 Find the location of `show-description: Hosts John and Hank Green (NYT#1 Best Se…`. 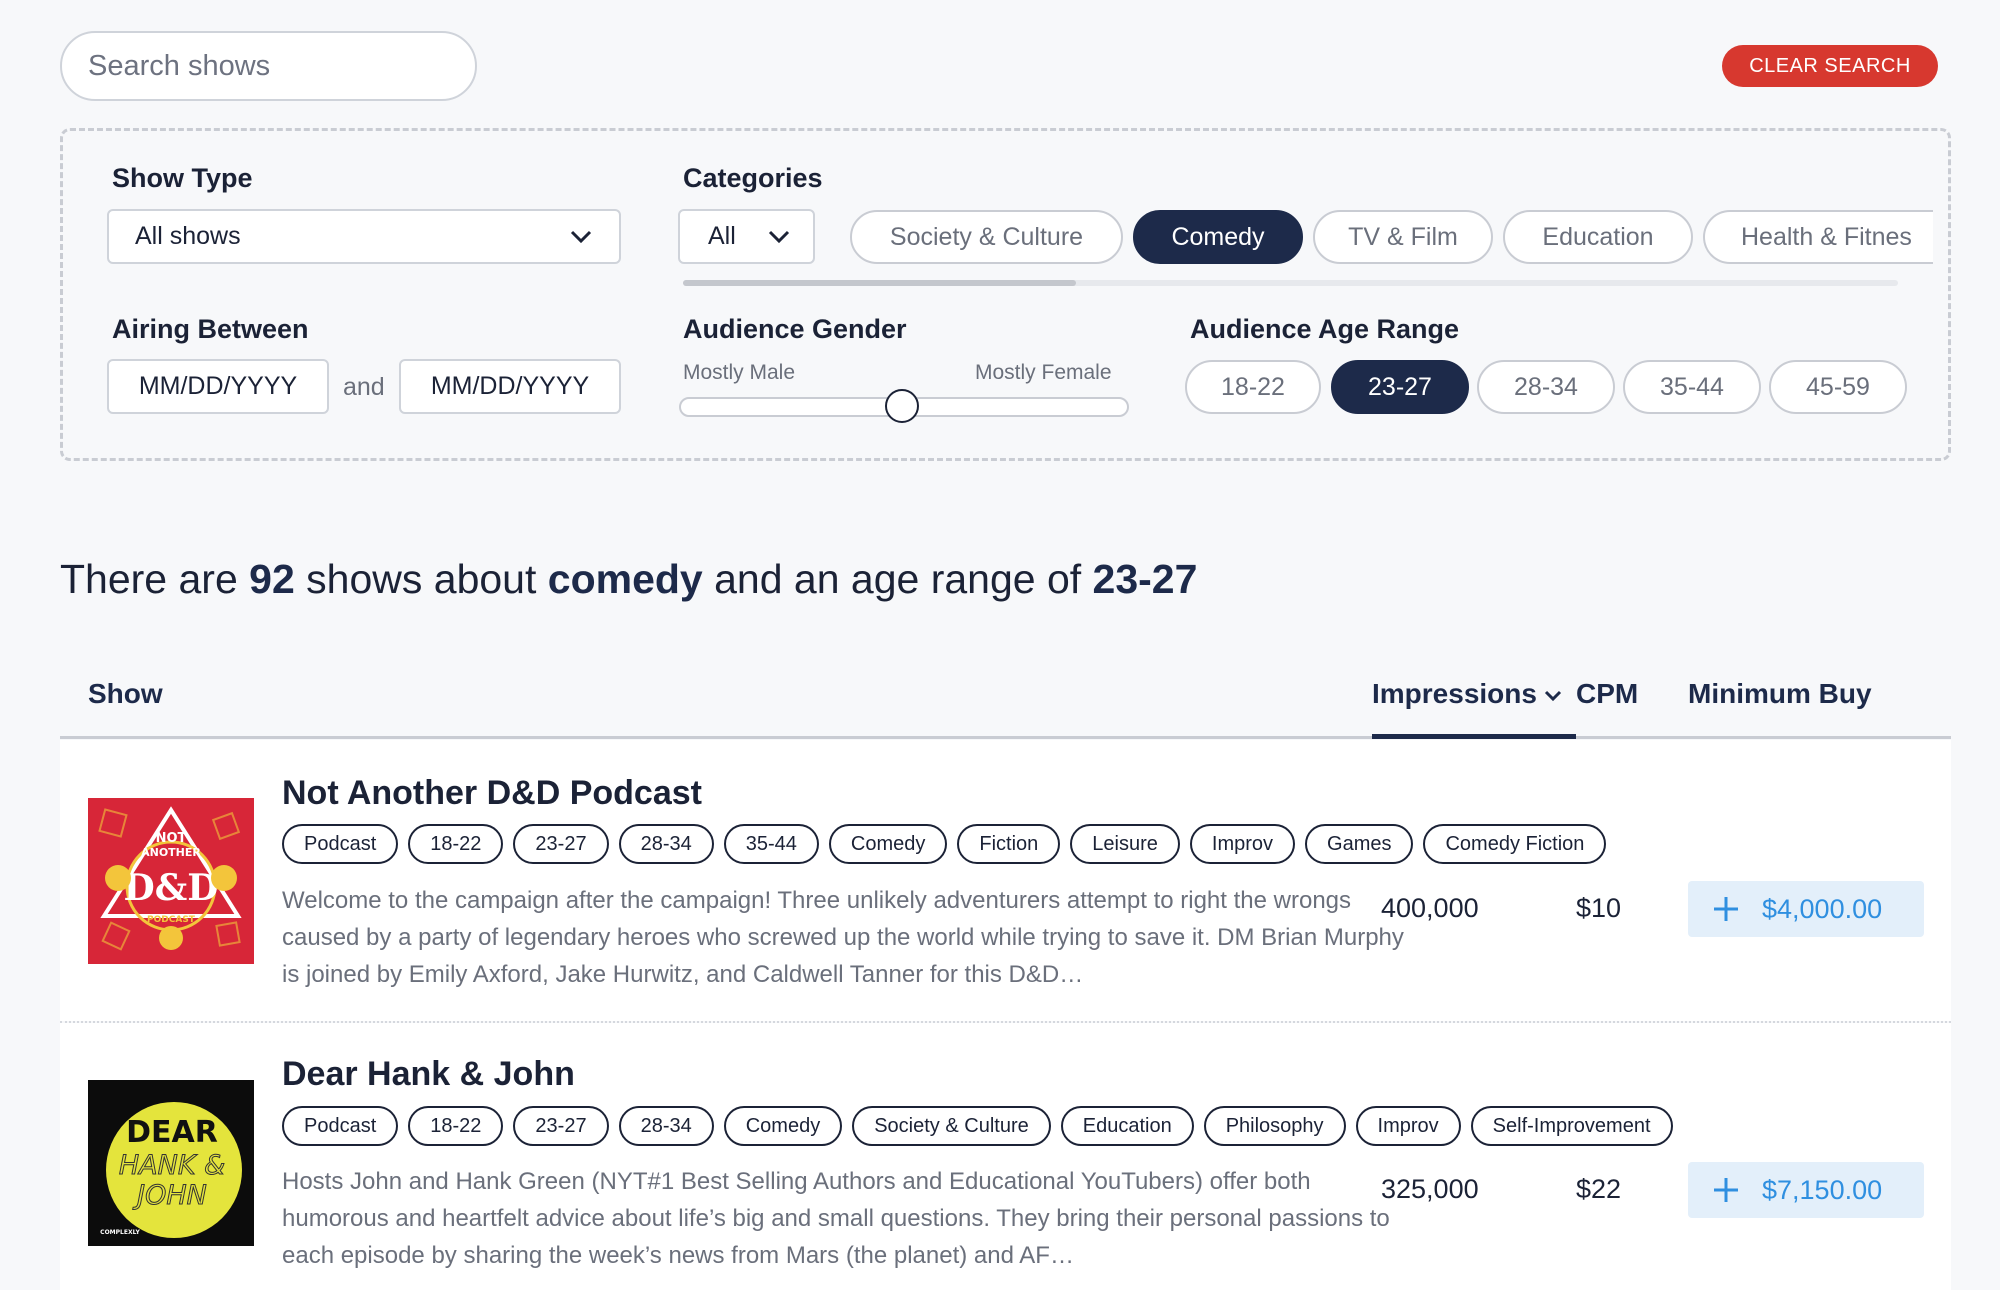

show-description: Hosts John and Hank Green (NYT#1 Best Se… is located at coordinates (836, 1218).